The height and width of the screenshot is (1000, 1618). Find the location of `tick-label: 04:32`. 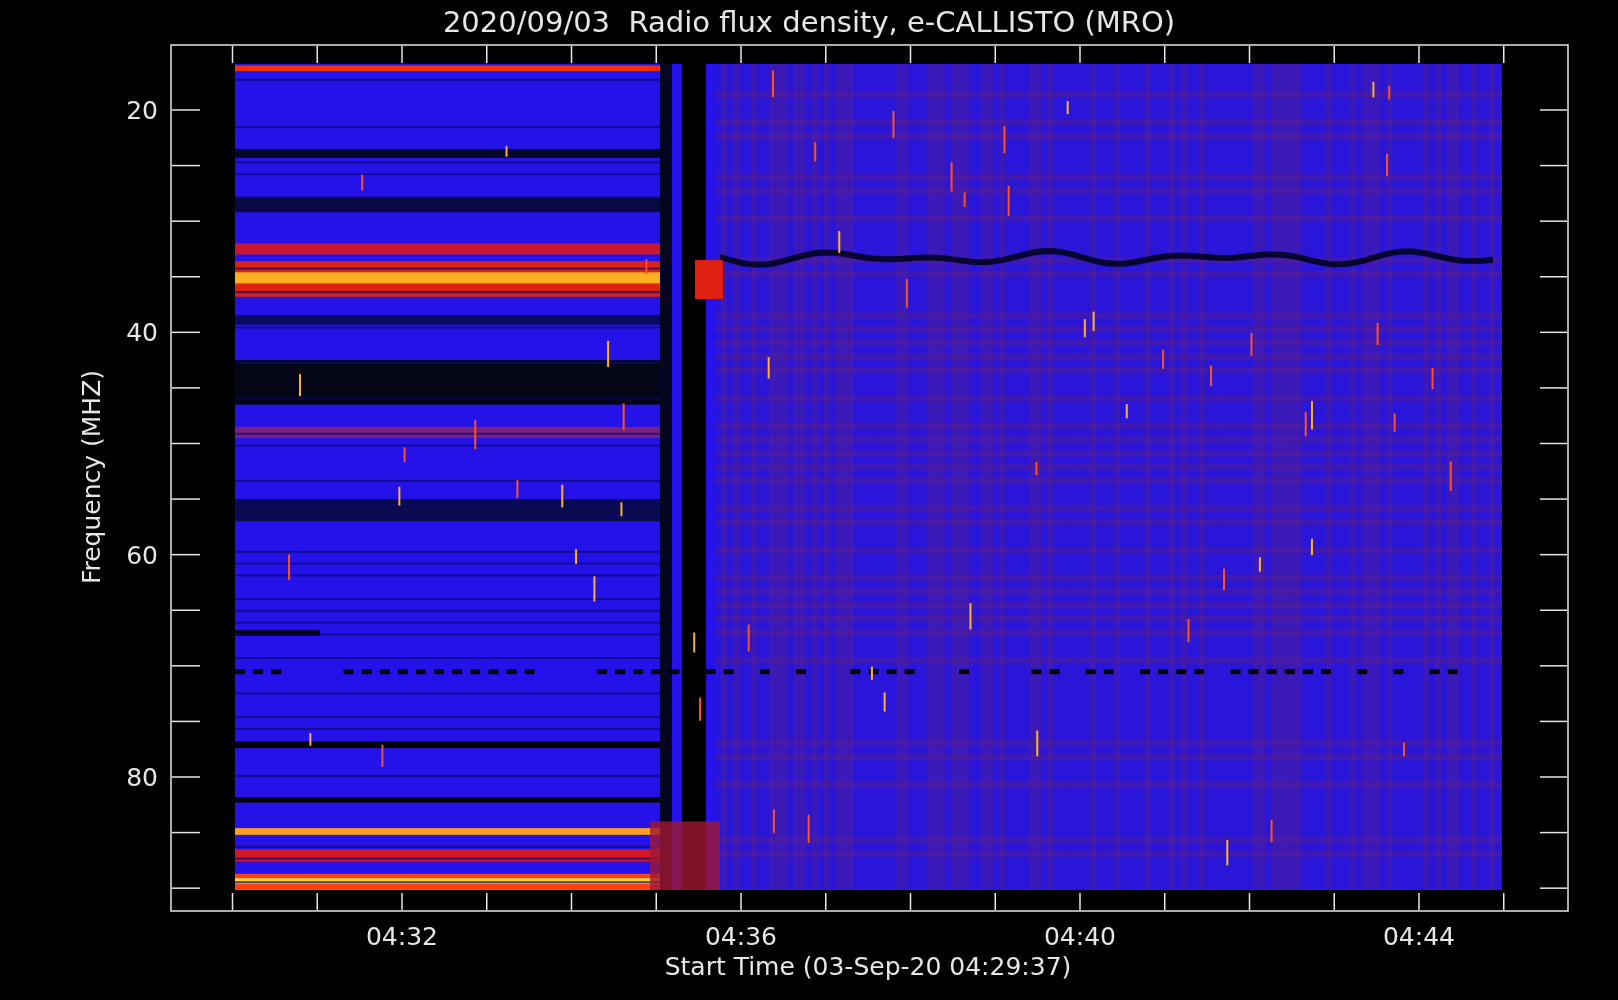

tick-label: 04:32 is located at coordinates (402, 936).